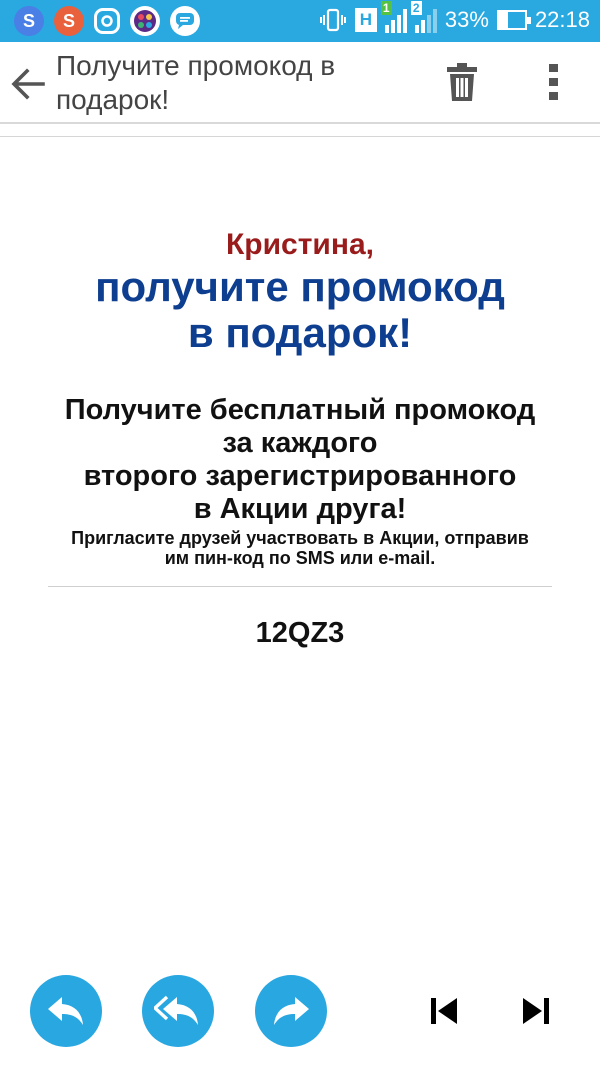 Image resolution: width=600 pixels, height=1065 pixels. I want to click on vibrate-icon, so click(333, 20).